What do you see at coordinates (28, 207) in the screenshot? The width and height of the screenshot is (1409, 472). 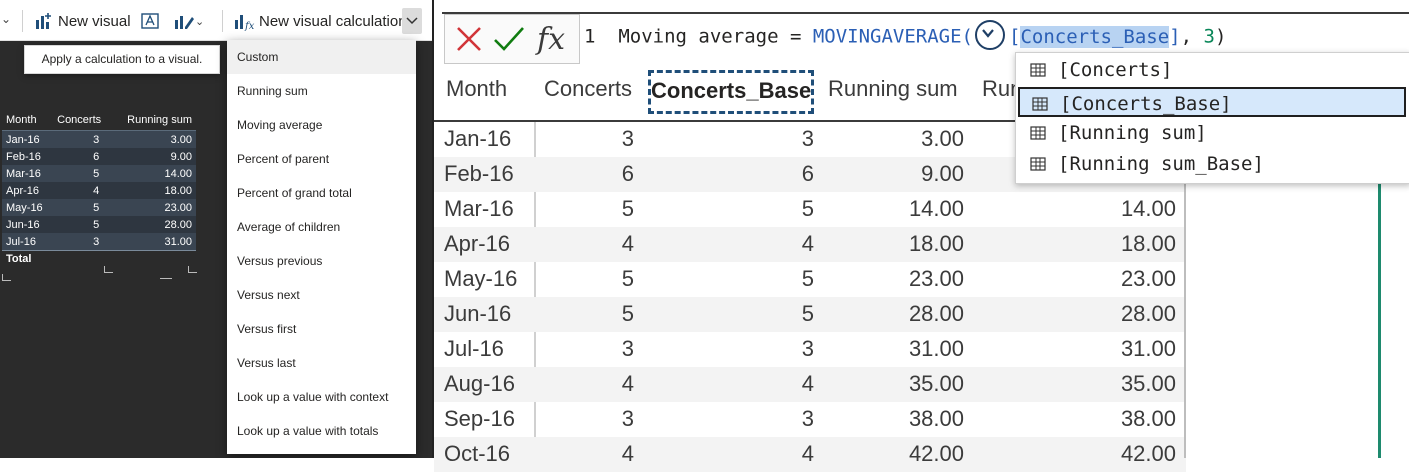 I see `table-cell: May-16` at bounding box center [28, 207].